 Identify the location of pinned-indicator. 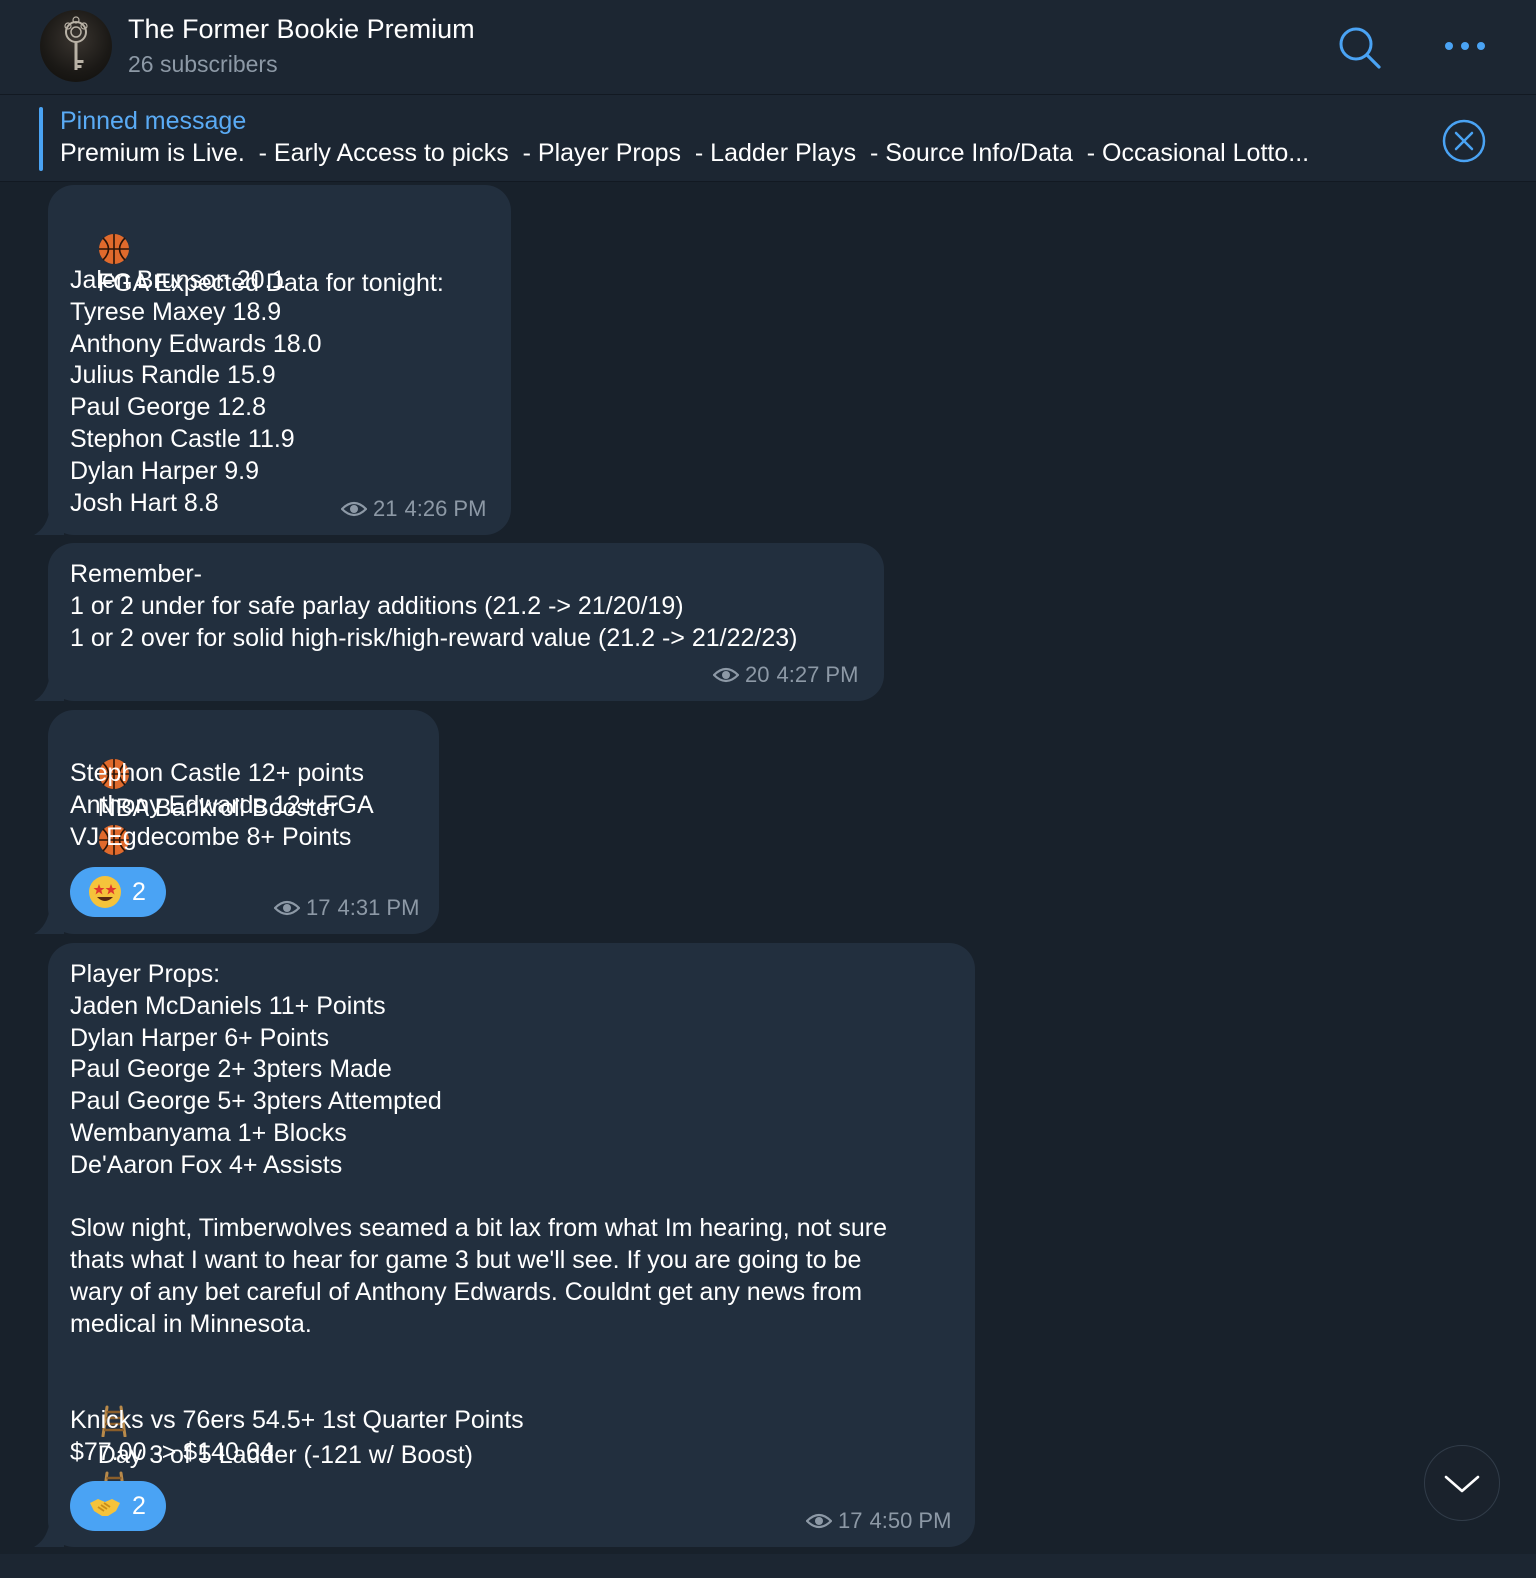
(41, 139).